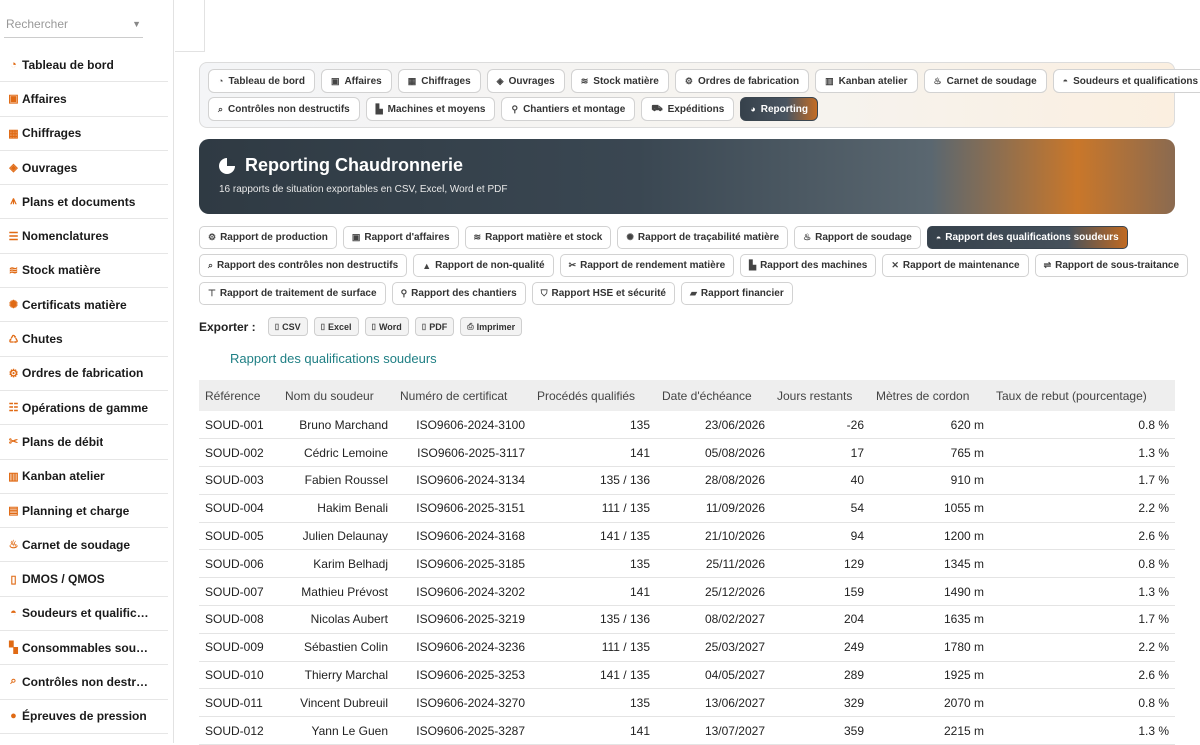 Image resolution: width=1200 pixels, height=745 pixels. Describe the element at coordinates (13, 339) in the screenshot. I see `recycle-icon: ♺` at that location.